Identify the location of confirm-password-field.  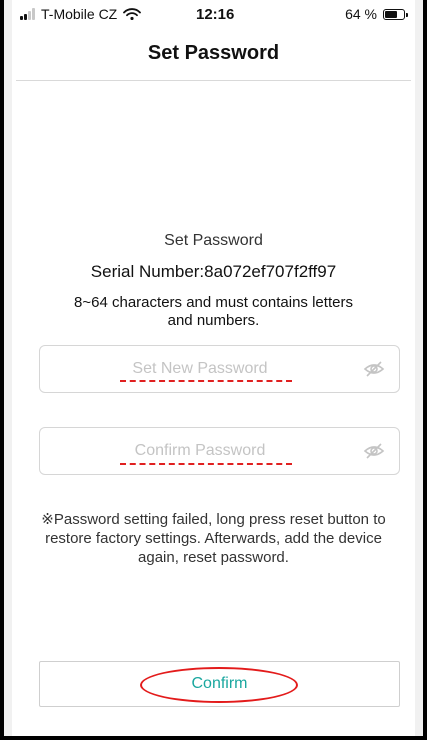
(219, 451).